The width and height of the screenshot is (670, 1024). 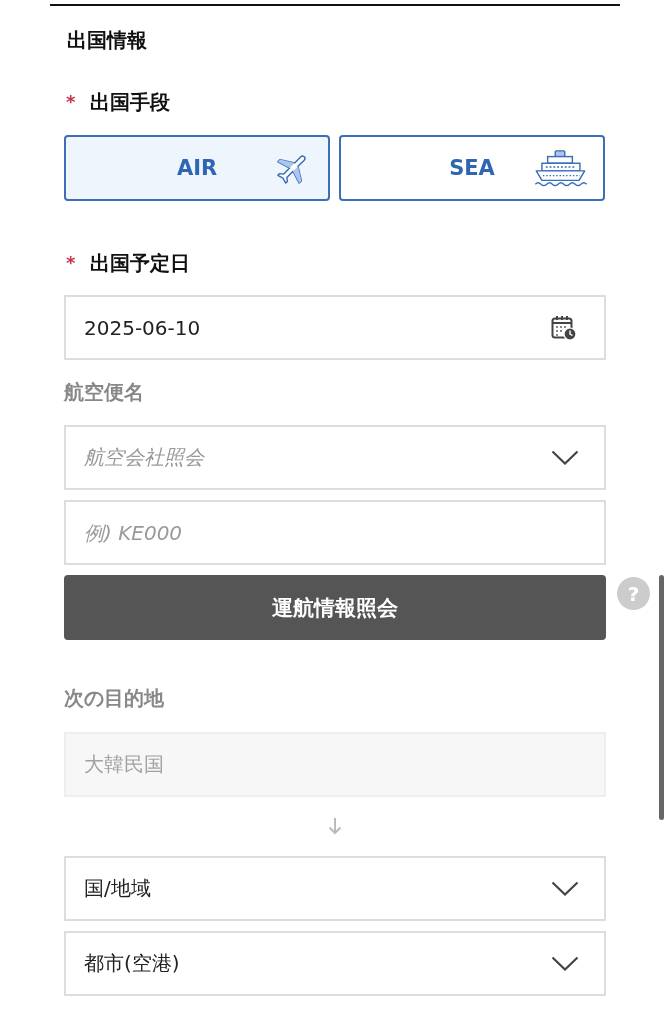 What do you see at coordinates (335, 963) in the screenshot?
I see `city-select: 都市(空港)` at bounding box center [335, 963].